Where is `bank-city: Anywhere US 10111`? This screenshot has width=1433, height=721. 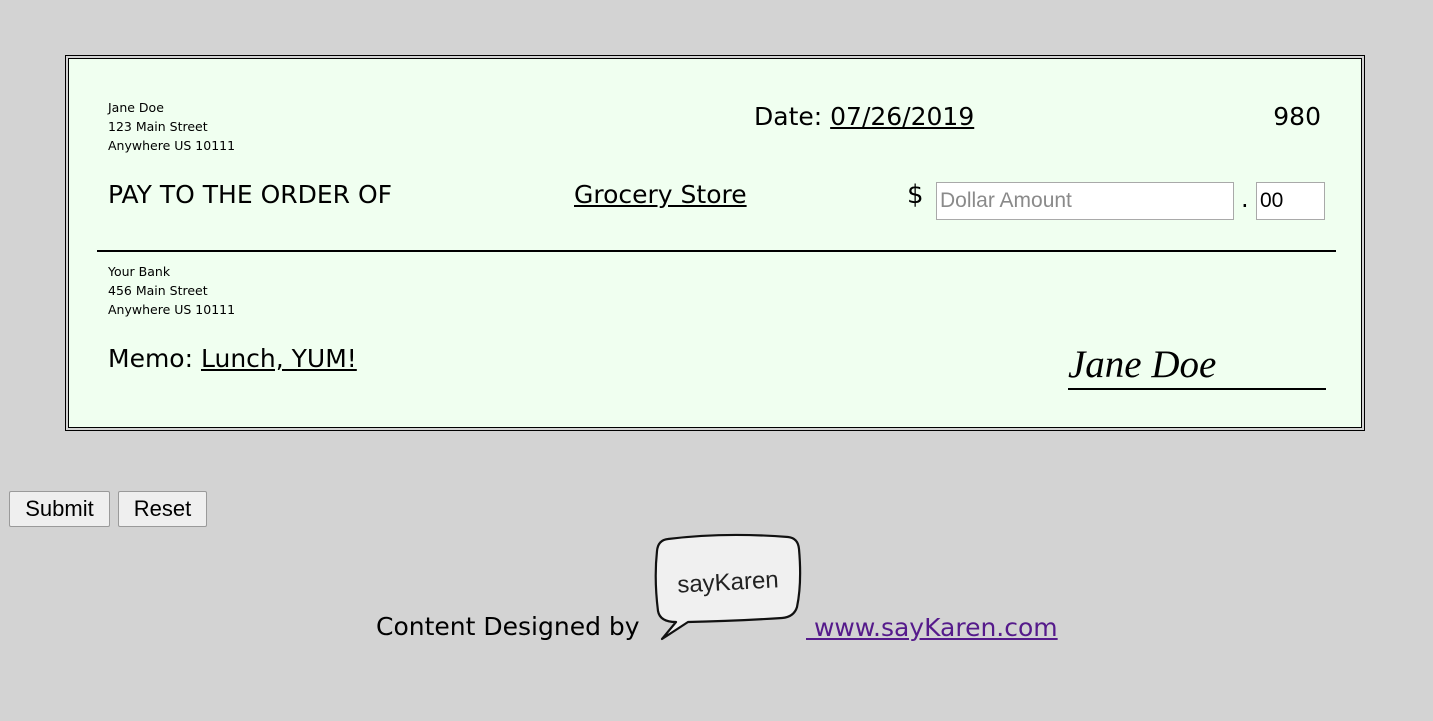 bank-city: Anywhere US 10111 is located at coordinates (172, 309).